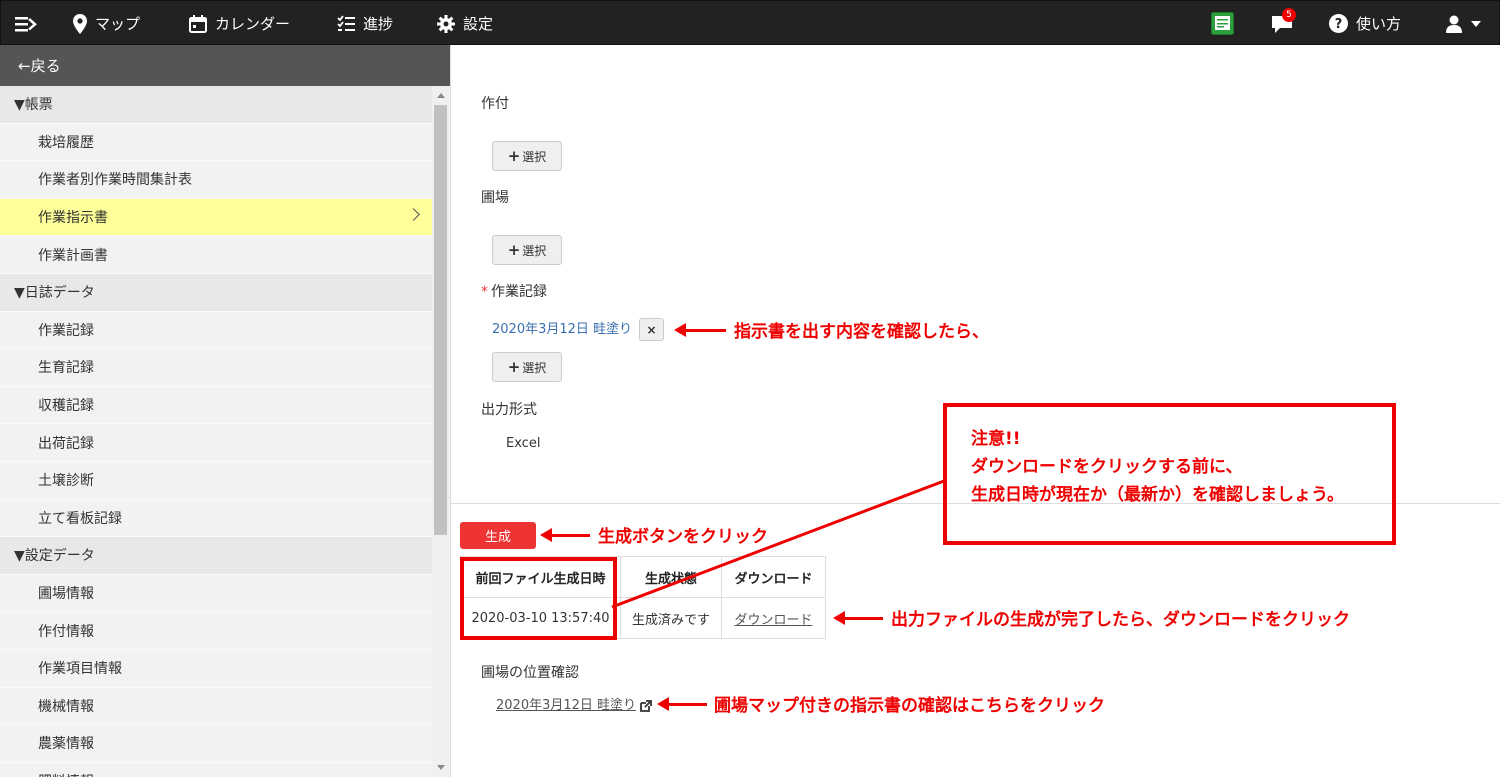 This screenshot has width=1500, height=777. Describe the element at coordinates (216, 405) in the screenshot. I see `sidebar-item: 収穫記録` at that location.